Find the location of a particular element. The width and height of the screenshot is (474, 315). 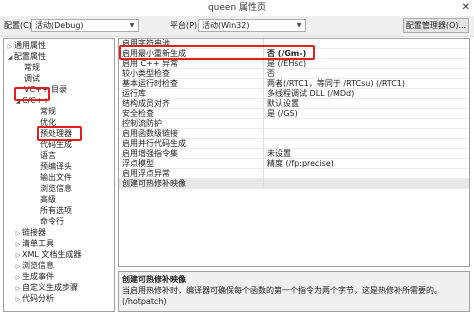

tree-node-all-options: 所有选项 is located at coordinates (56, 210).